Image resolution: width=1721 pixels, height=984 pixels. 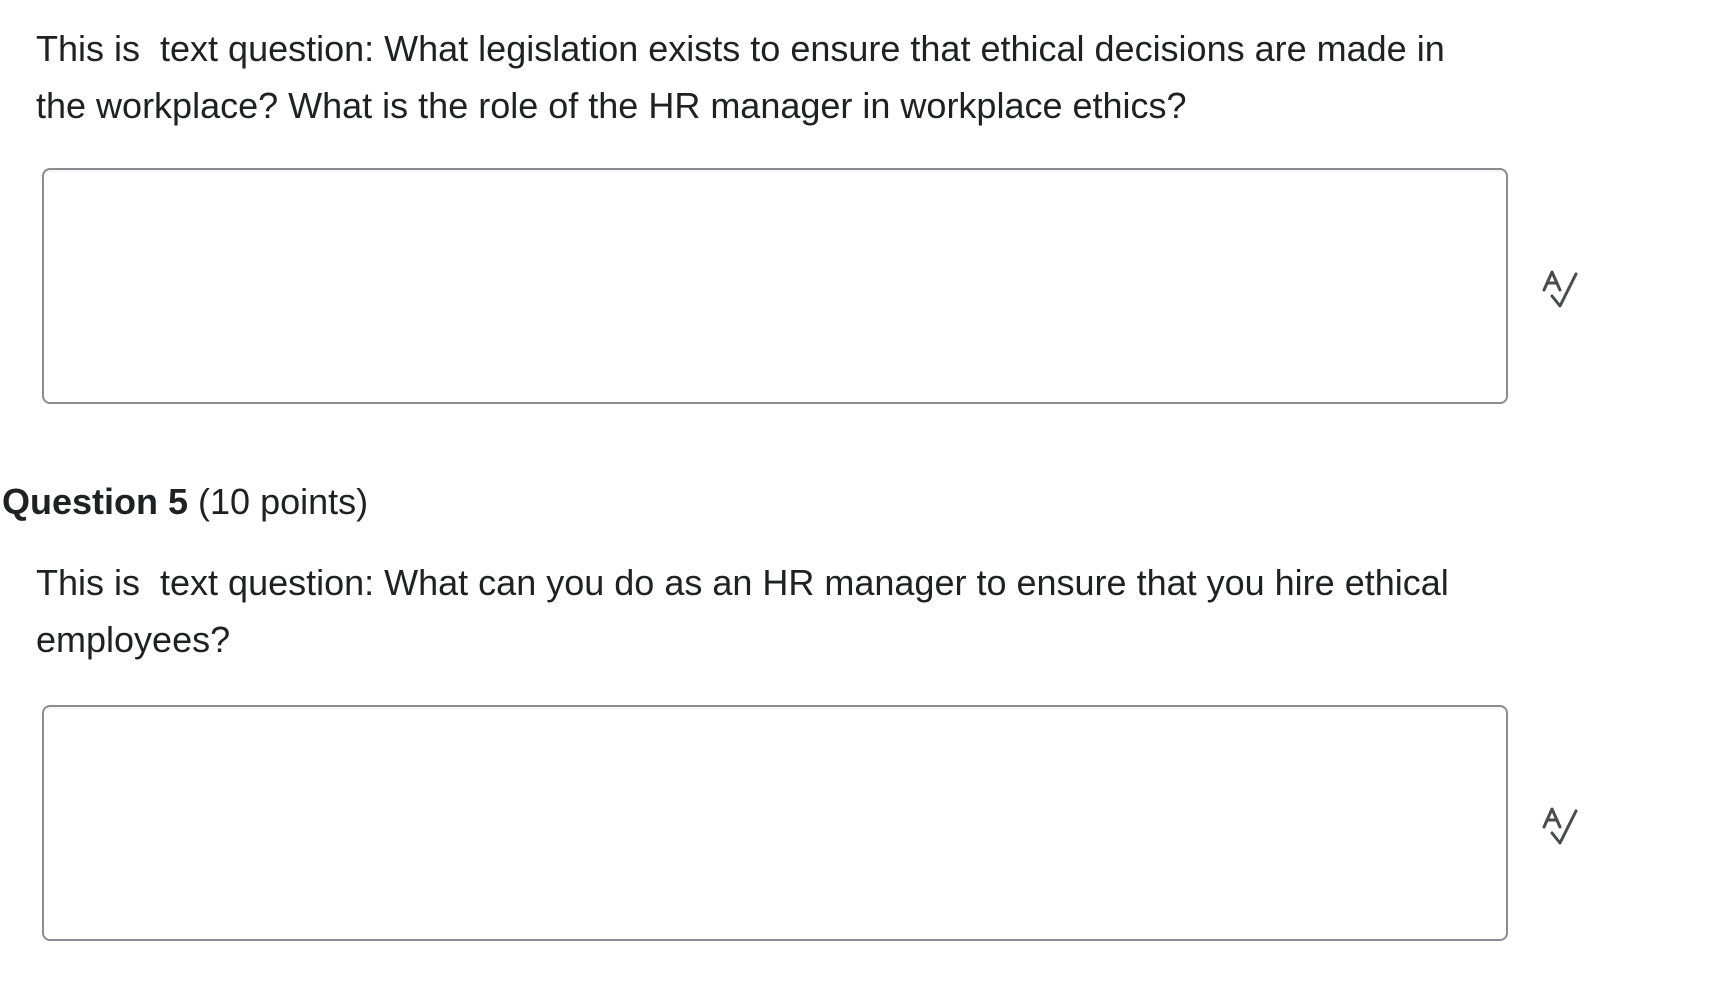 What do you see at coordinates (278, 501) in the screenshot?
I see `question-points: (10 points)` at bounding box center [278, 501].